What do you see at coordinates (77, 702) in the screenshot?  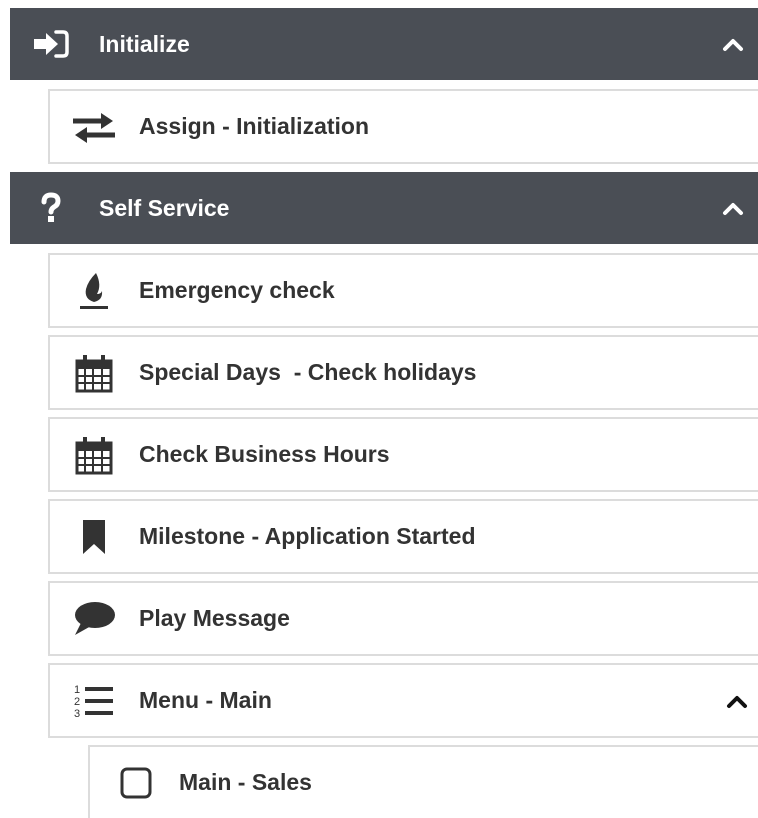 I see `svg-text: 2` at bounding box center [77, 702].